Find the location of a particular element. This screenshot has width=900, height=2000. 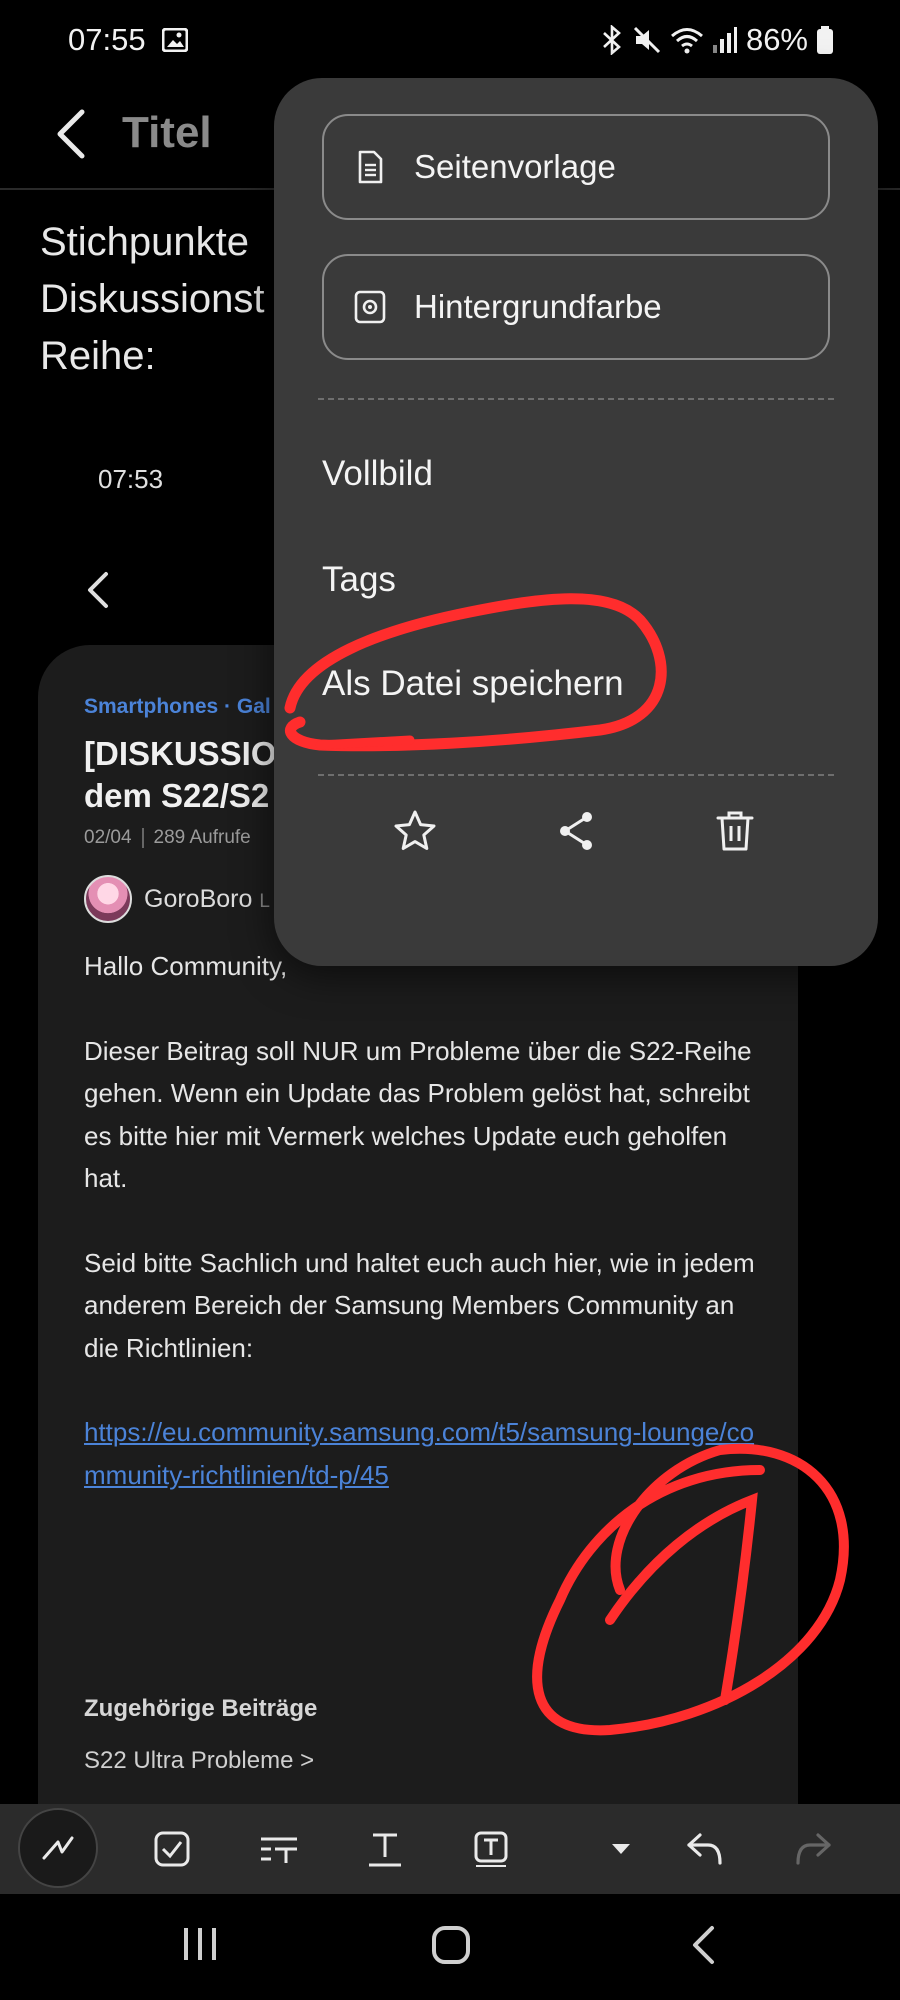

home-icon is located at coordinates (451, 1945).